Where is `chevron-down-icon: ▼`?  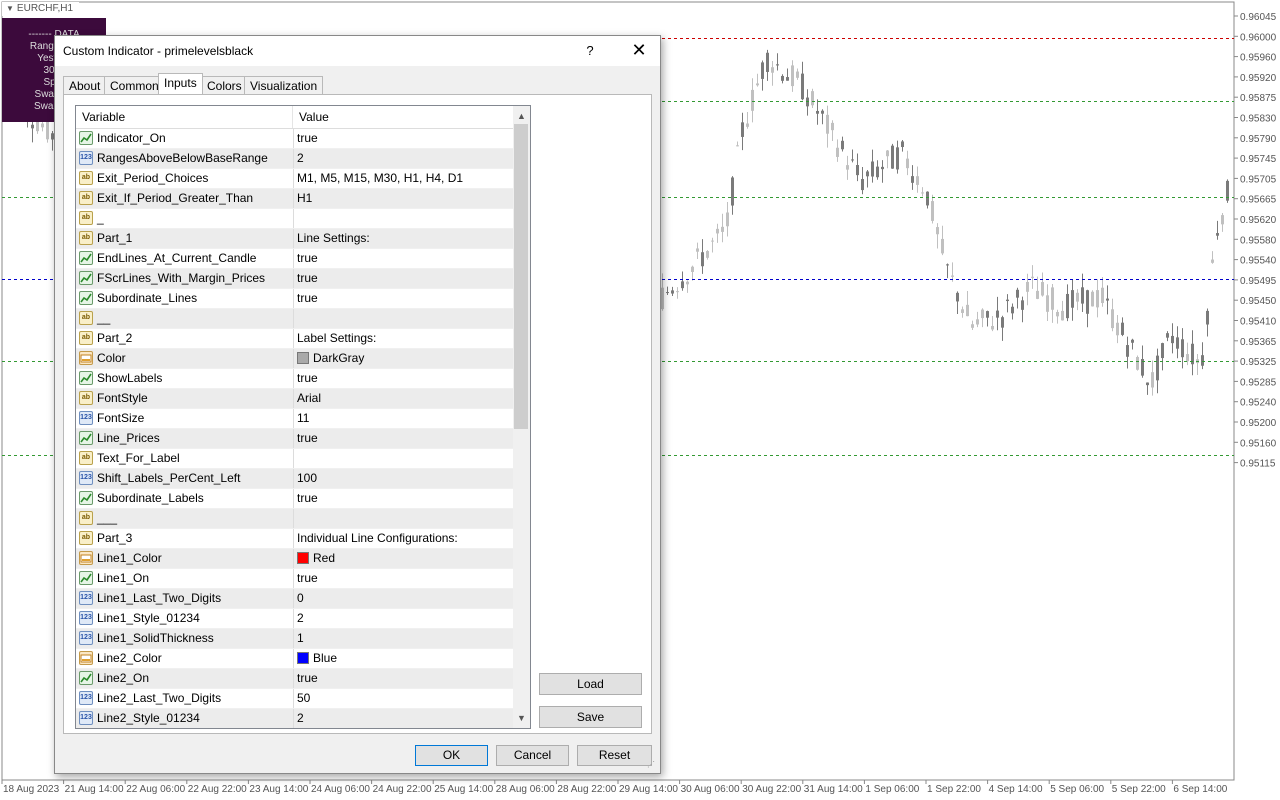
chevron-down-icon: ▼ is located at coordinates (10, 8).